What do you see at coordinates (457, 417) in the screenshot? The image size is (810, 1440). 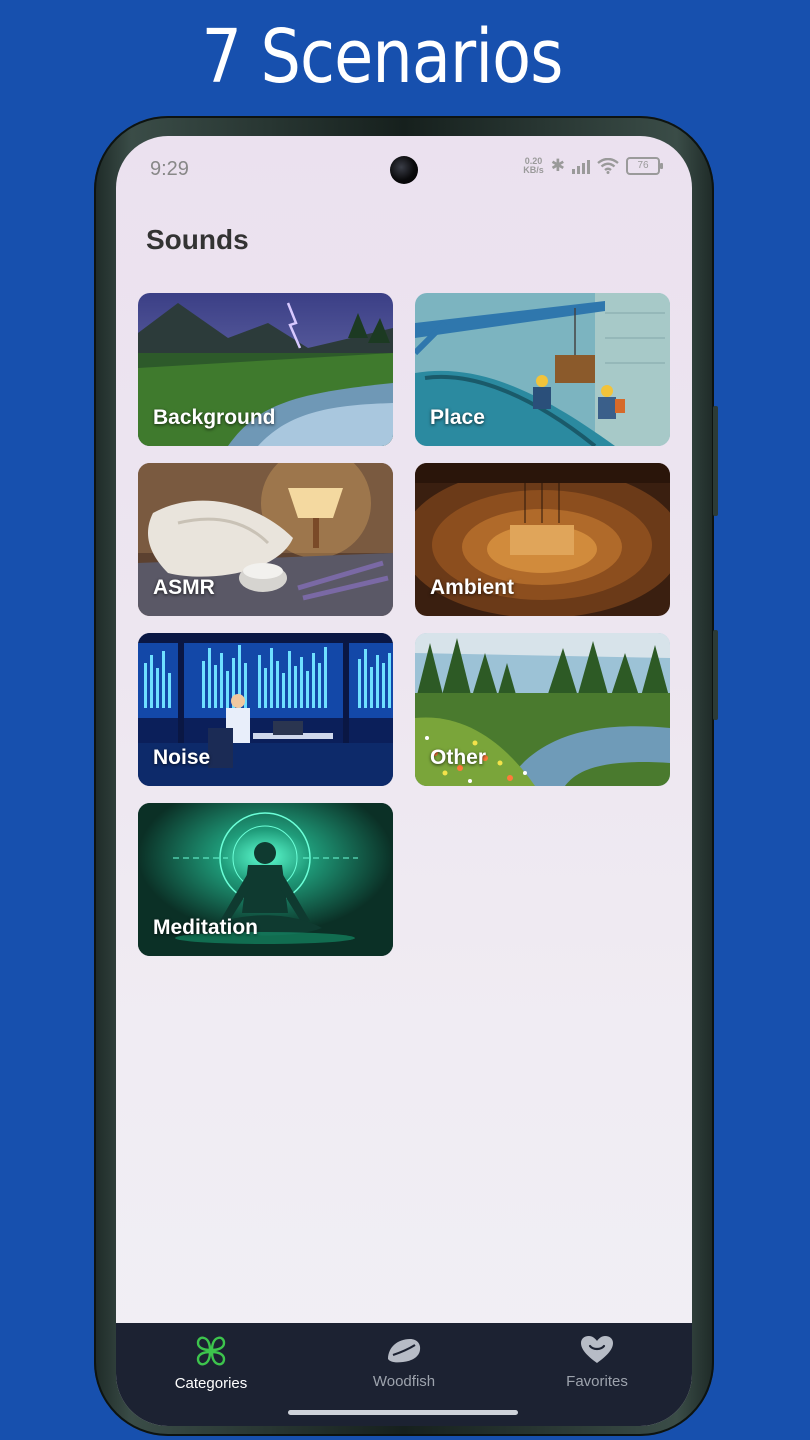 I see `category-label: Place` at bounding box center [457, 417].